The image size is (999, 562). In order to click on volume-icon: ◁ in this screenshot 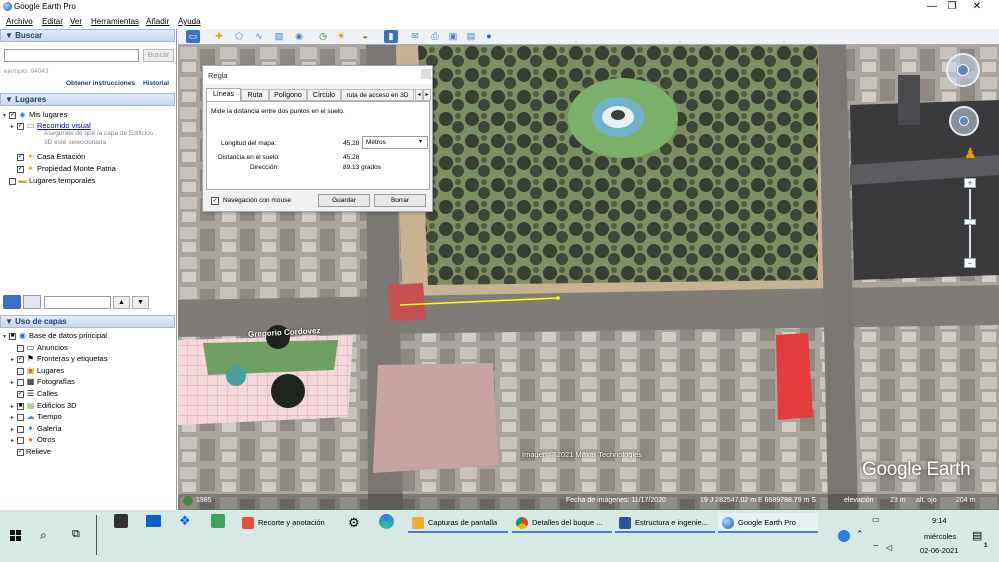, I will do `click(889, 547)`.